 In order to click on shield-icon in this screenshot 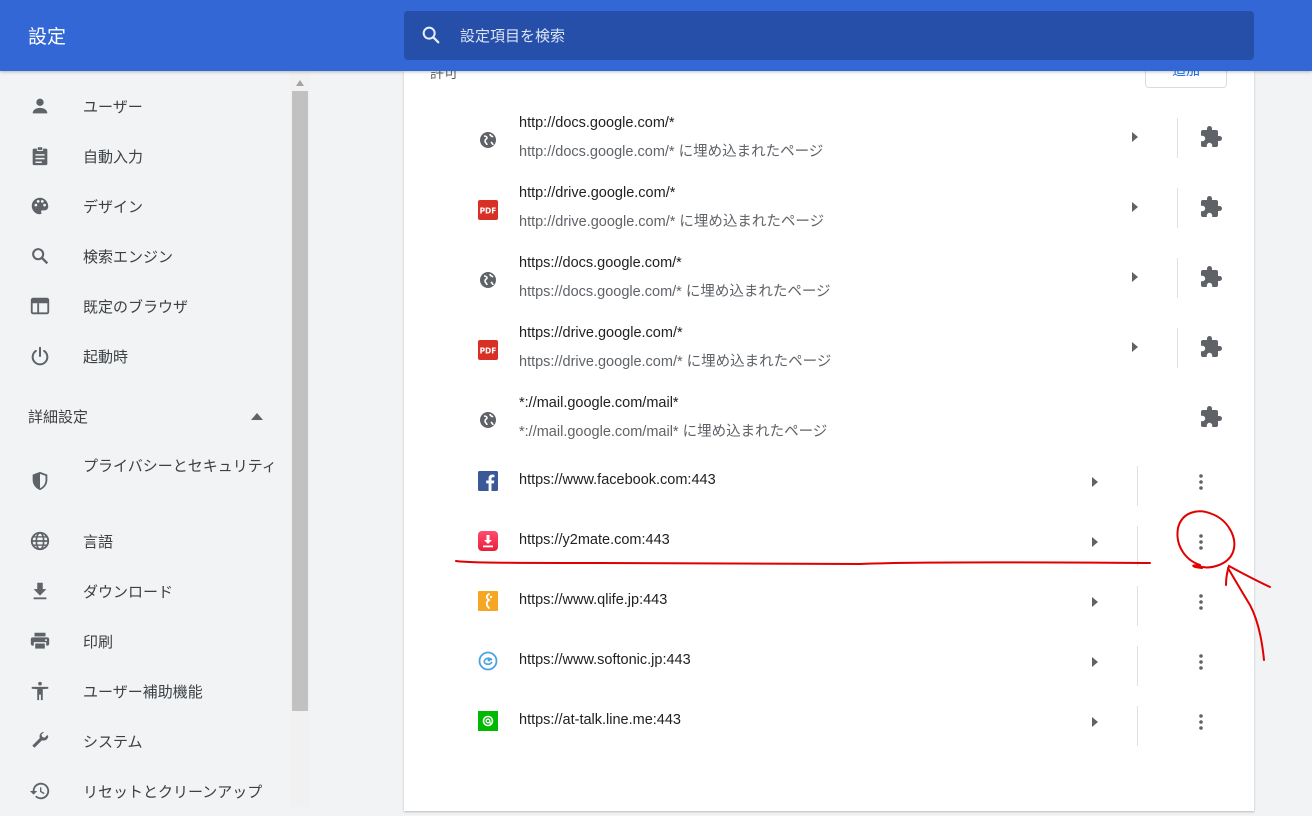, I will do `click(40, 481)`.